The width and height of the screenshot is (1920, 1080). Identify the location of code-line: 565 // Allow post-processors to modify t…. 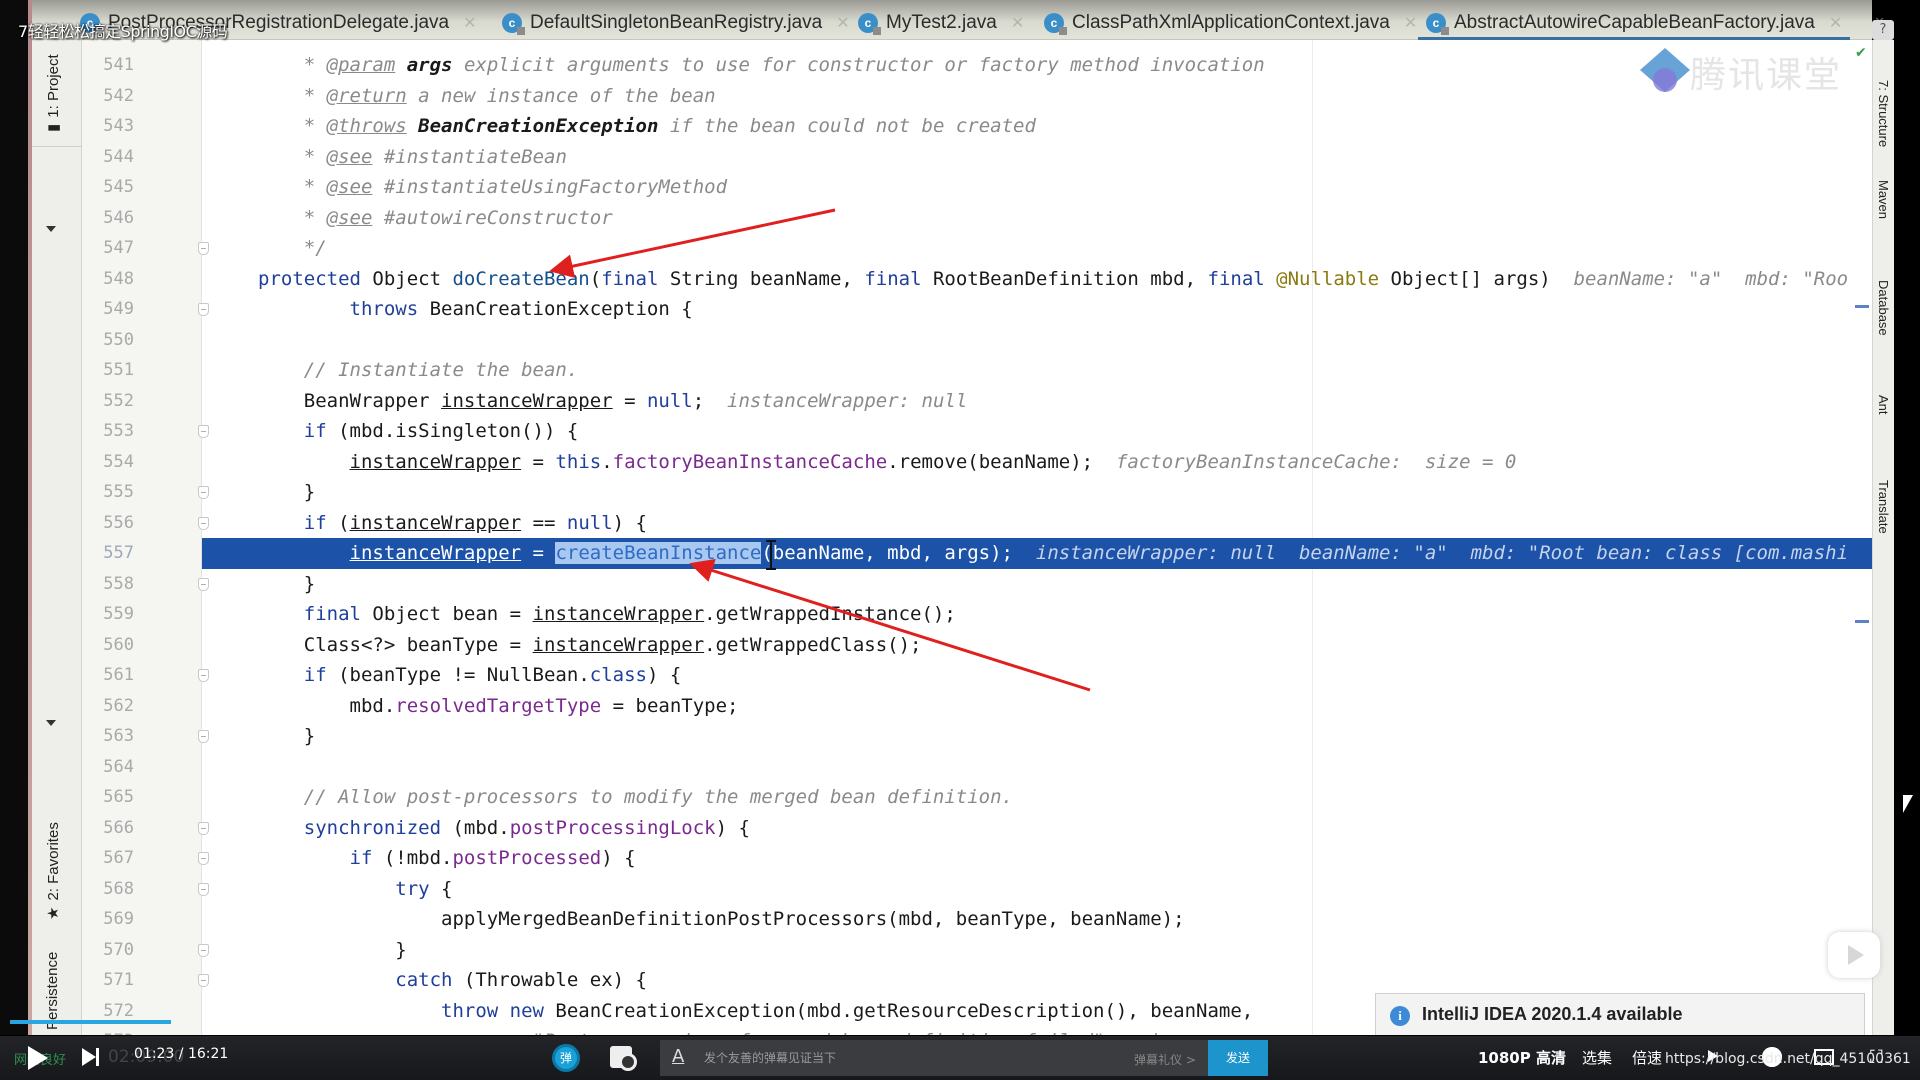
(977, 797).